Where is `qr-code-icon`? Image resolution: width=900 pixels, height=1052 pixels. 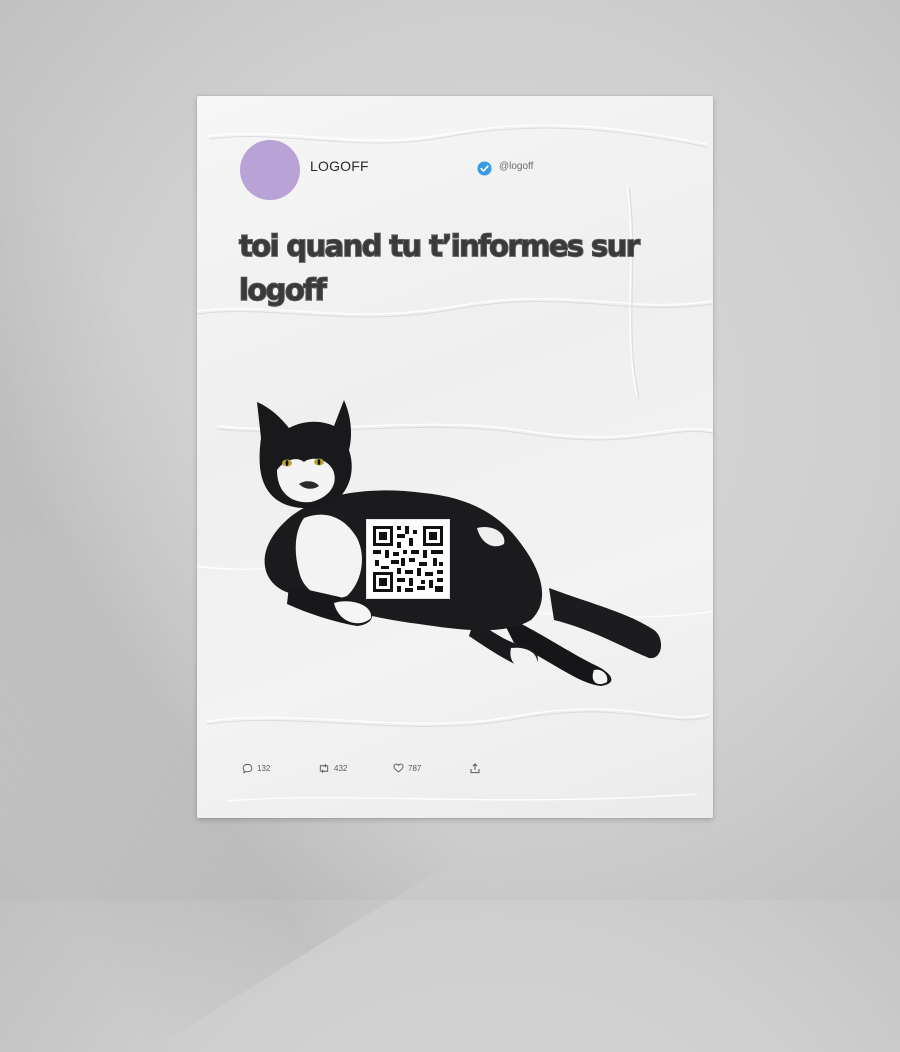
qr-code-icon is located at coordinates (408, 559).